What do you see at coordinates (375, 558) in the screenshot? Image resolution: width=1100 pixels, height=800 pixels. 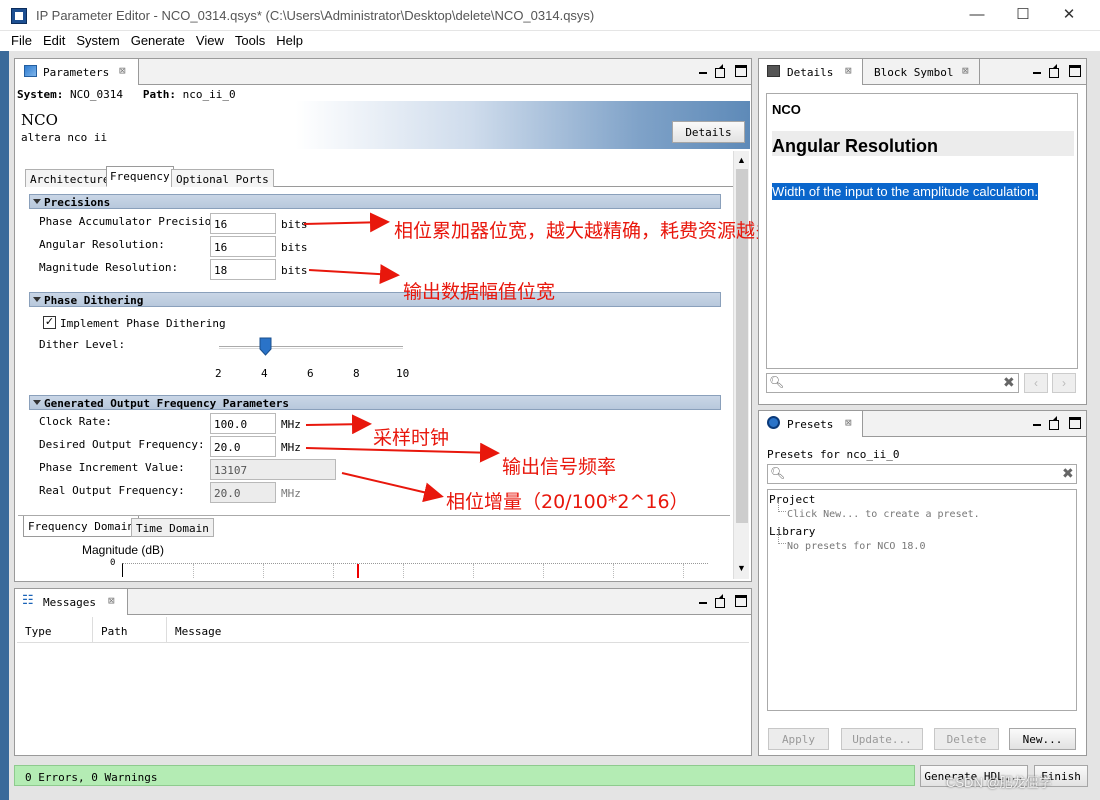 I see `spectrum-plot: Magnitude (dB) 0` at bounding box center [375, 558].